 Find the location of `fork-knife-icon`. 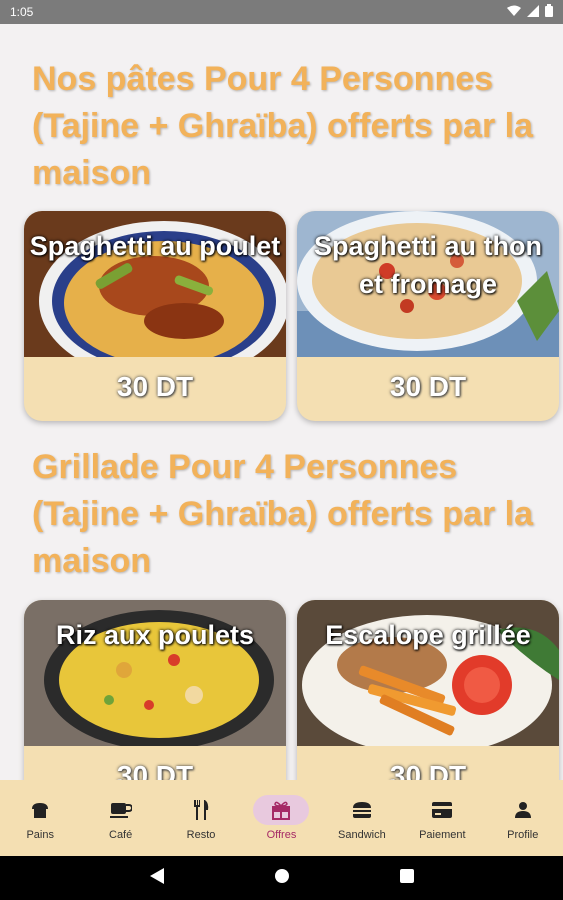

fork-knife-icon is located at coordinates (201, 810).